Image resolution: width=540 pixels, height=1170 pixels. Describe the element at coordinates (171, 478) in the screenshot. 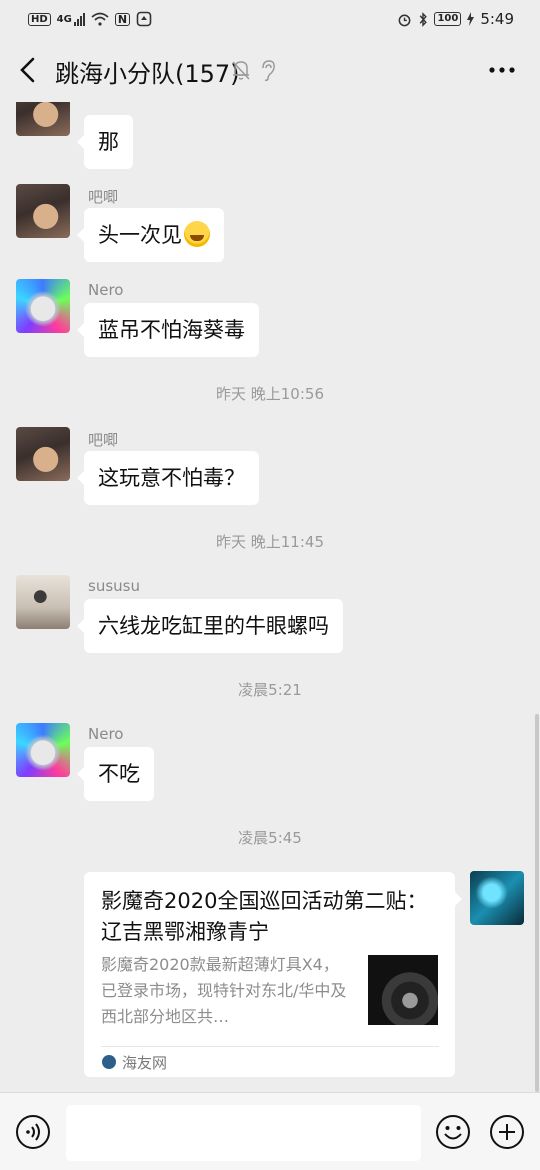

I see `message-text: 这玩意不怕毒？` at that location.